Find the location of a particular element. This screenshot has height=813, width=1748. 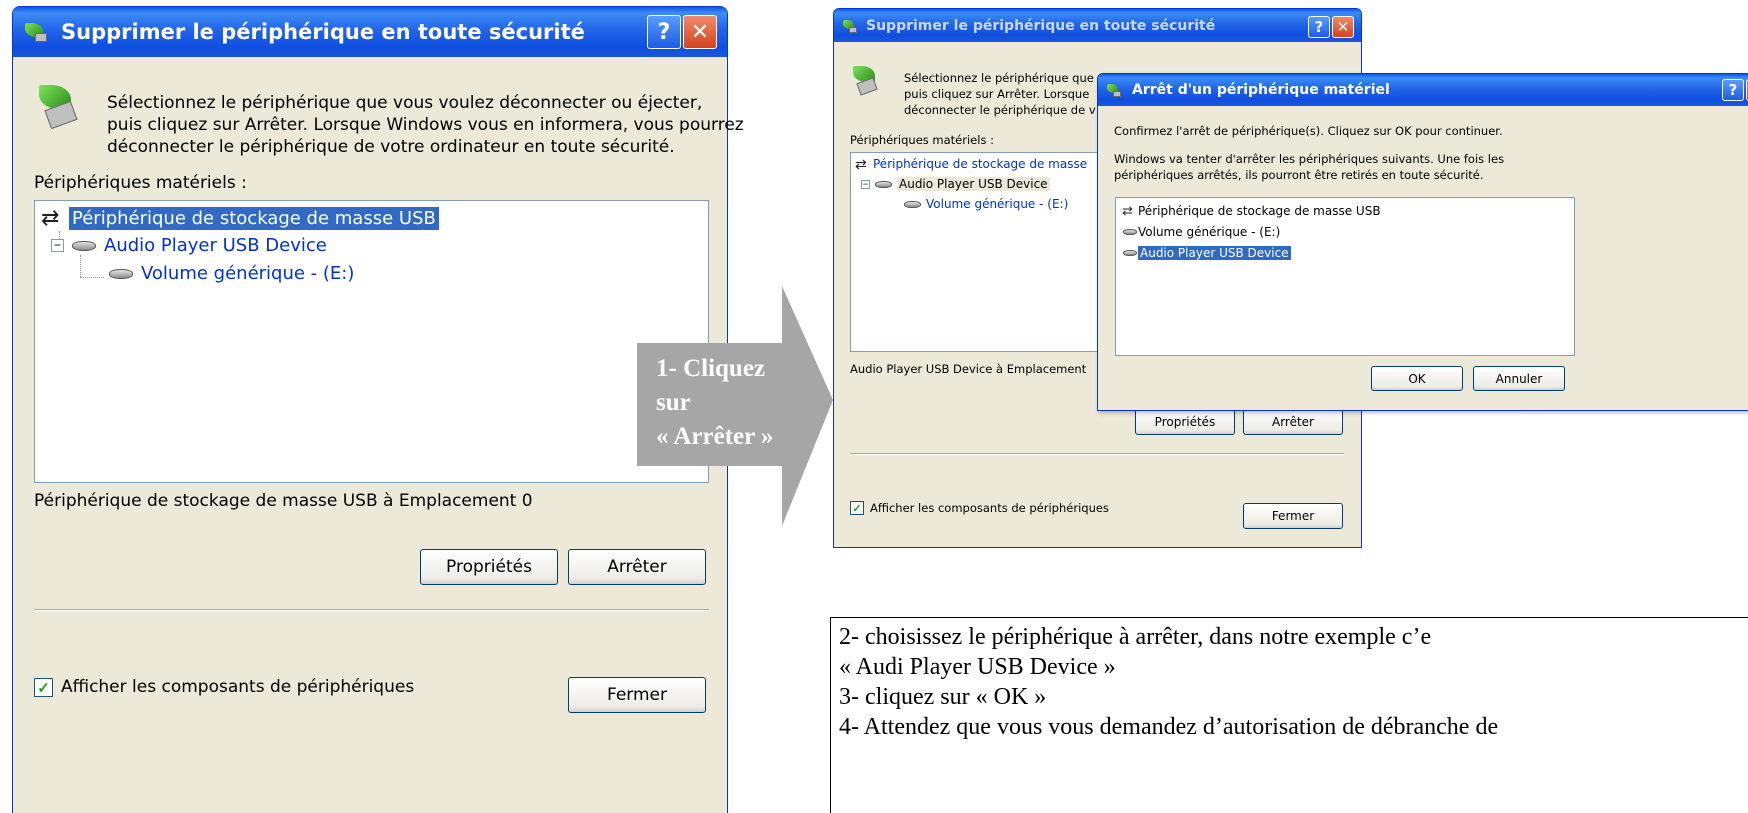

cancel-button: Annuler is located at coordinates (1519, 378).